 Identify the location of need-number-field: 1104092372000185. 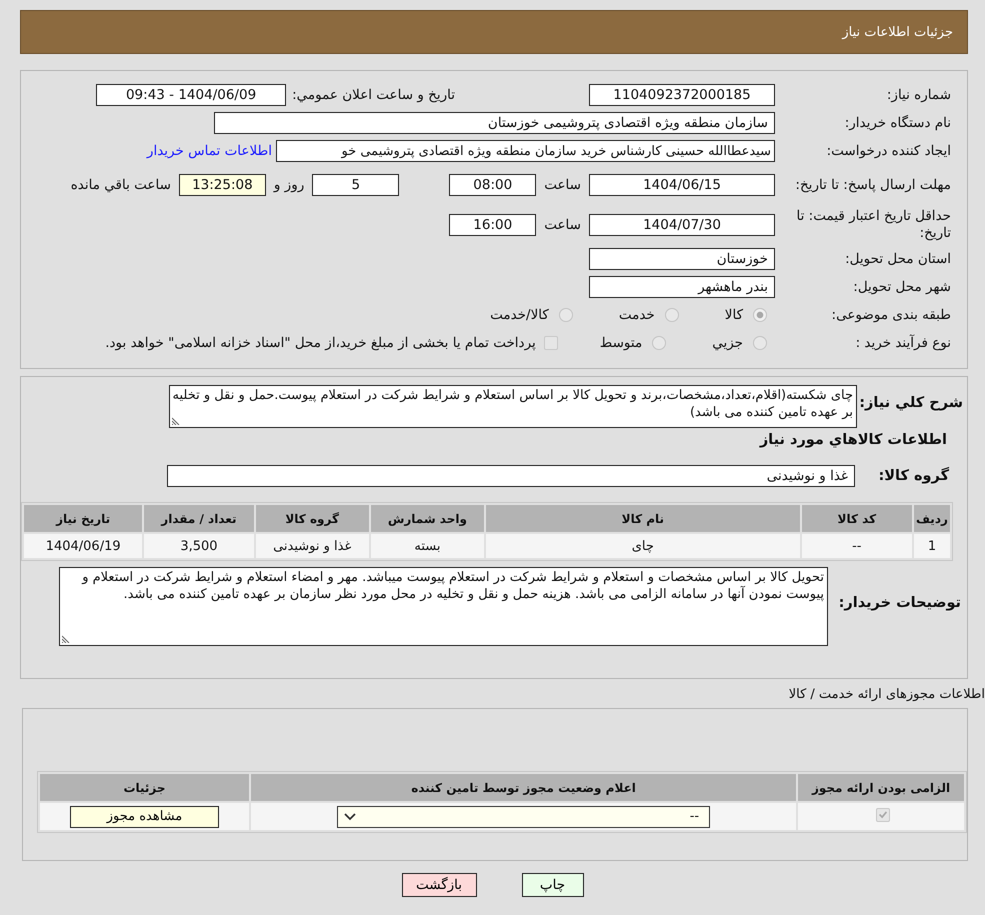
(682, 95).